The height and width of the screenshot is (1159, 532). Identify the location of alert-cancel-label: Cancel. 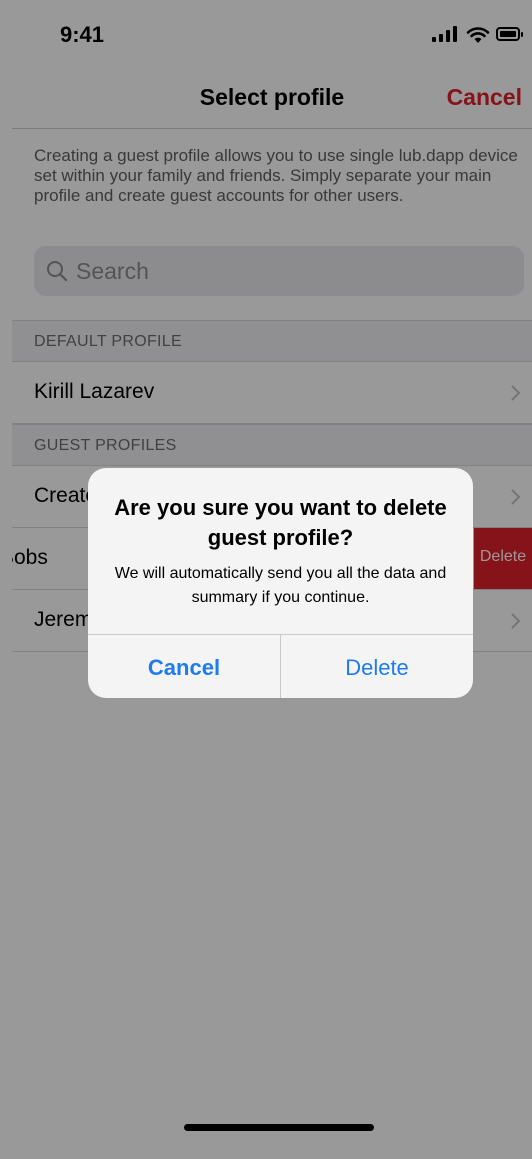
(184, 667).